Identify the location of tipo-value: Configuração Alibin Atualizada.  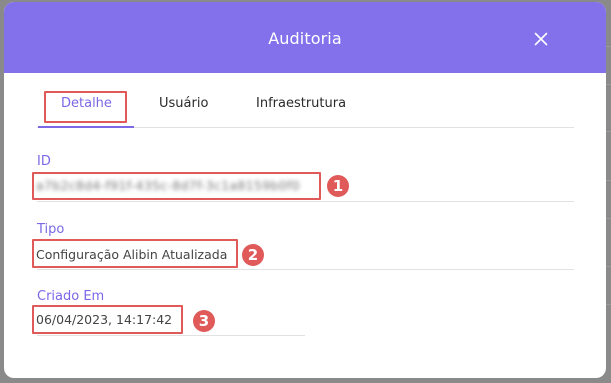
(132, 254).